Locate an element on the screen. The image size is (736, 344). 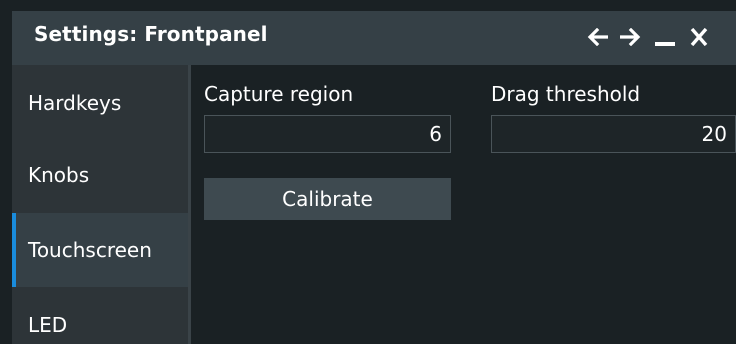
sidebar-item-label: LED is located at coordinates (48, 325).